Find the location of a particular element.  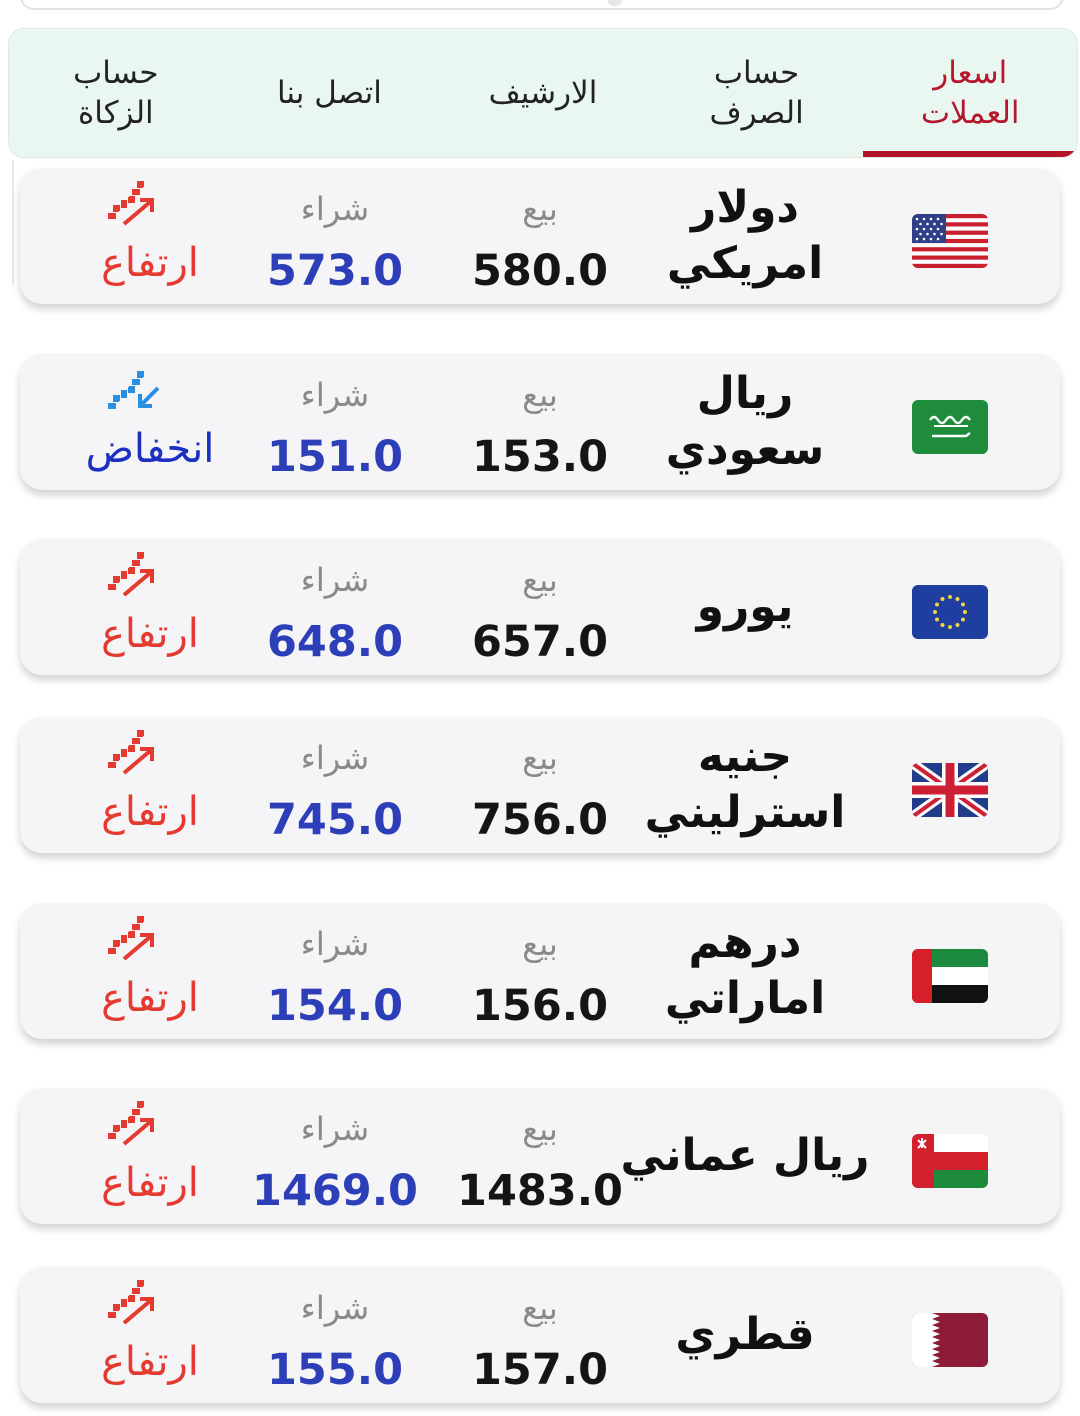

sell-price: 756.0 is located at coordinates (539, 820).